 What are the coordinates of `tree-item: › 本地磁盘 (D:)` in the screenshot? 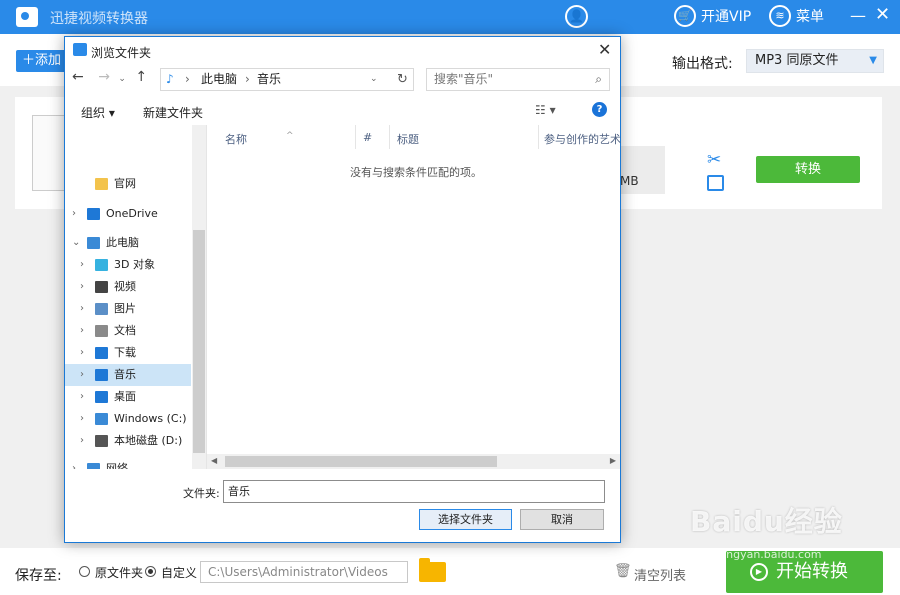 It's located at (128, 441).